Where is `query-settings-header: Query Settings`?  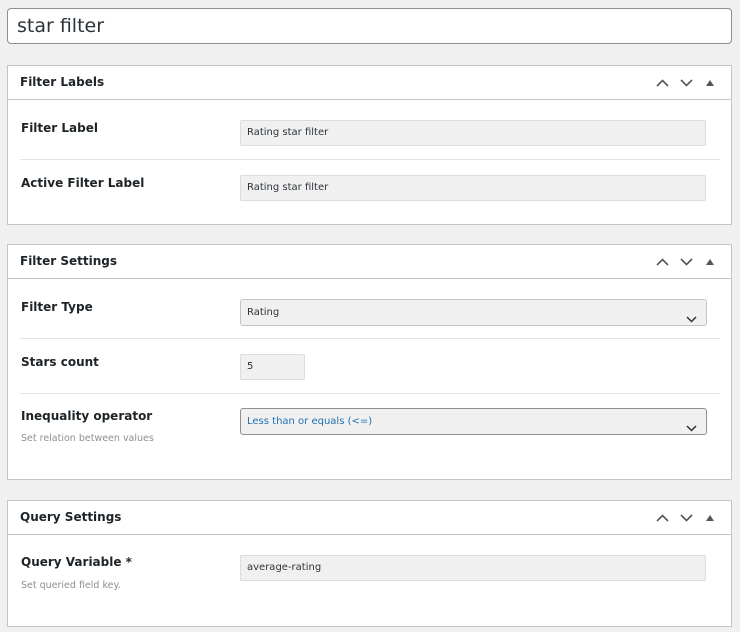
query-settings-header: Query Settings is located at coordinates (369, 518).